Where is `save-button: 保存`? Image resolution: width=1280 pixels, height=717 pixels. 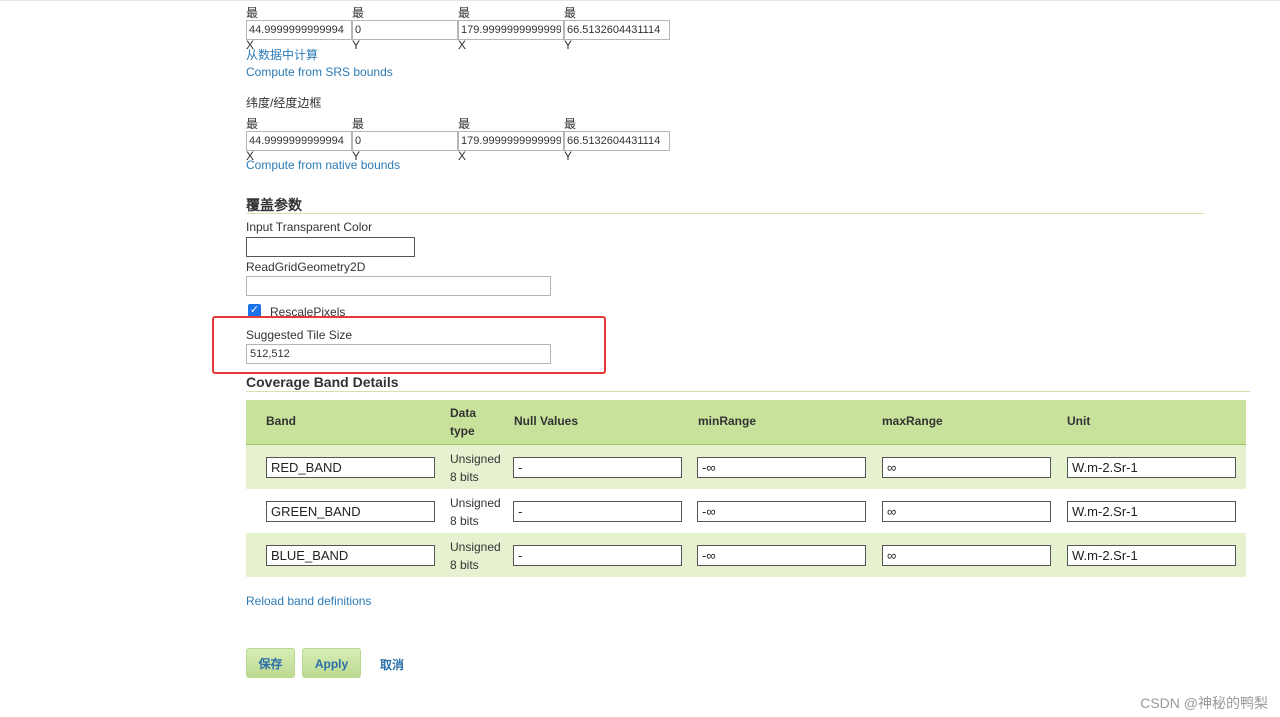
save-button: 保存 is located at coordinates (270, 663).